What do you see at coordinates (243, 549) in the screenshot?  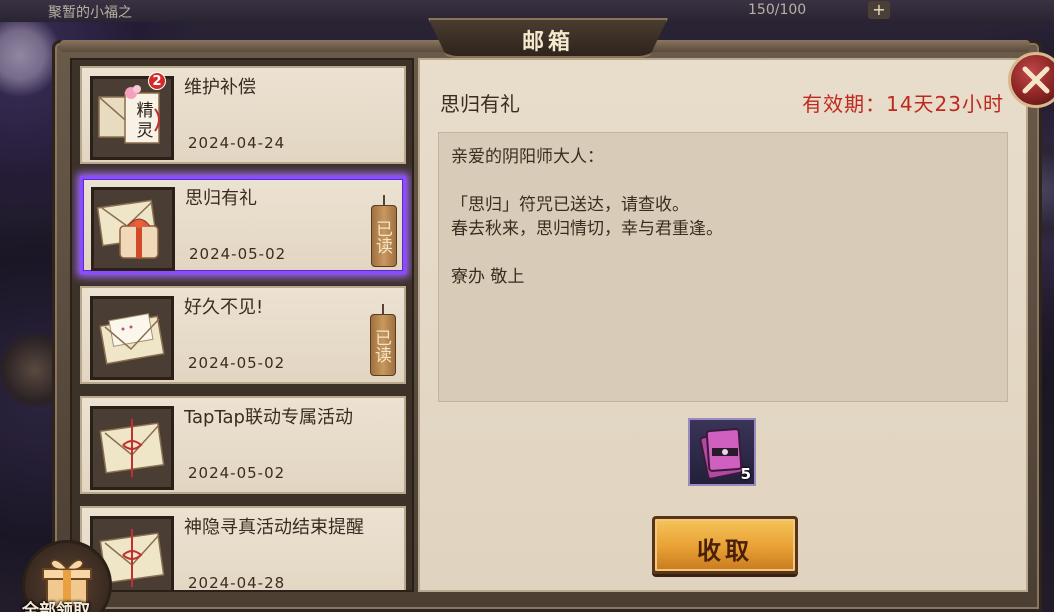 I see `mail-item-event-end-reminder: 神隐寻真活动结束提醒 2024-04-28` at bounding box center [243, 549].